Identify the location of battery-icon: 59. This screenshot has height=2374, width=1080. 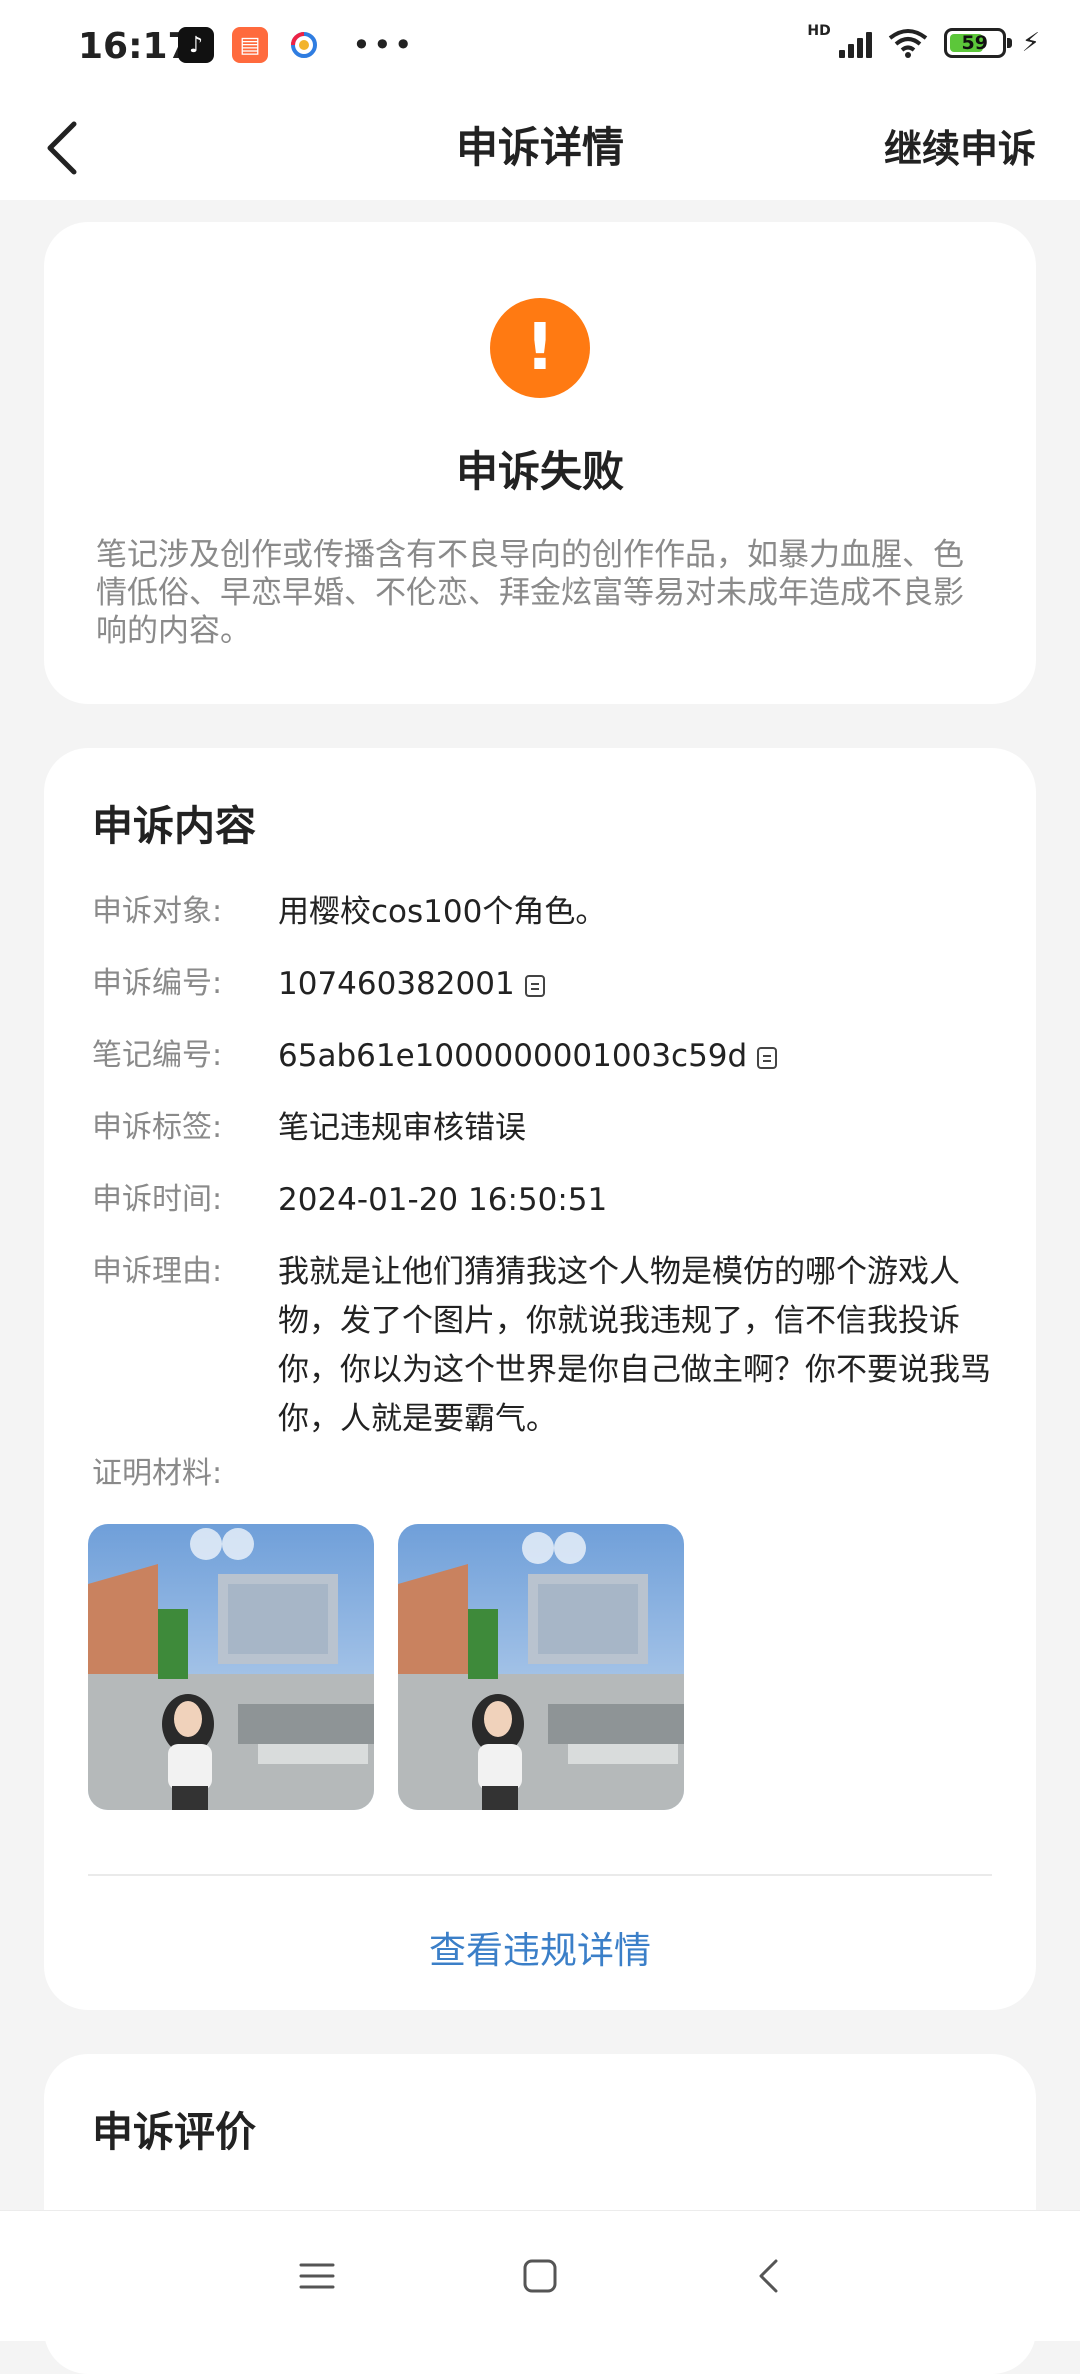
(977, 43).